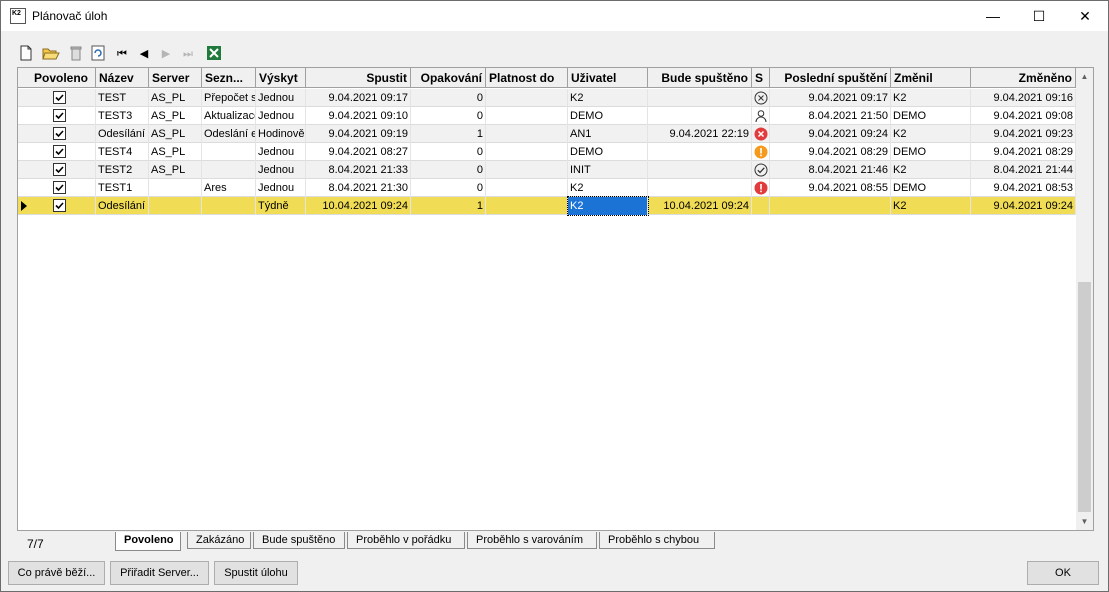 This screenshot has width=1109, height=592. I want to click on scroll-down-arrow: ▼, so click(1084, 521).